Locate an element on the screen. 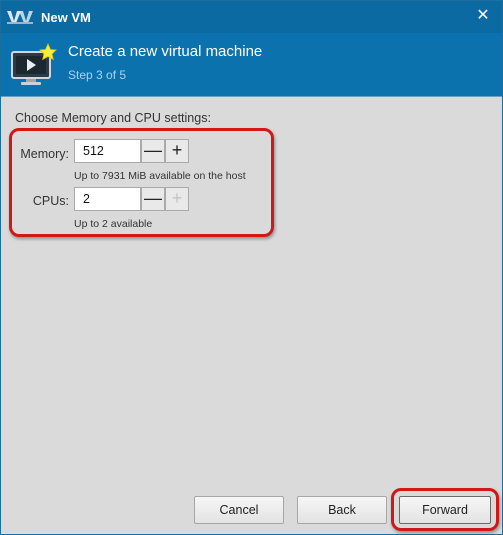  monitor-with-star-icon is located at coordinates (34, 64).